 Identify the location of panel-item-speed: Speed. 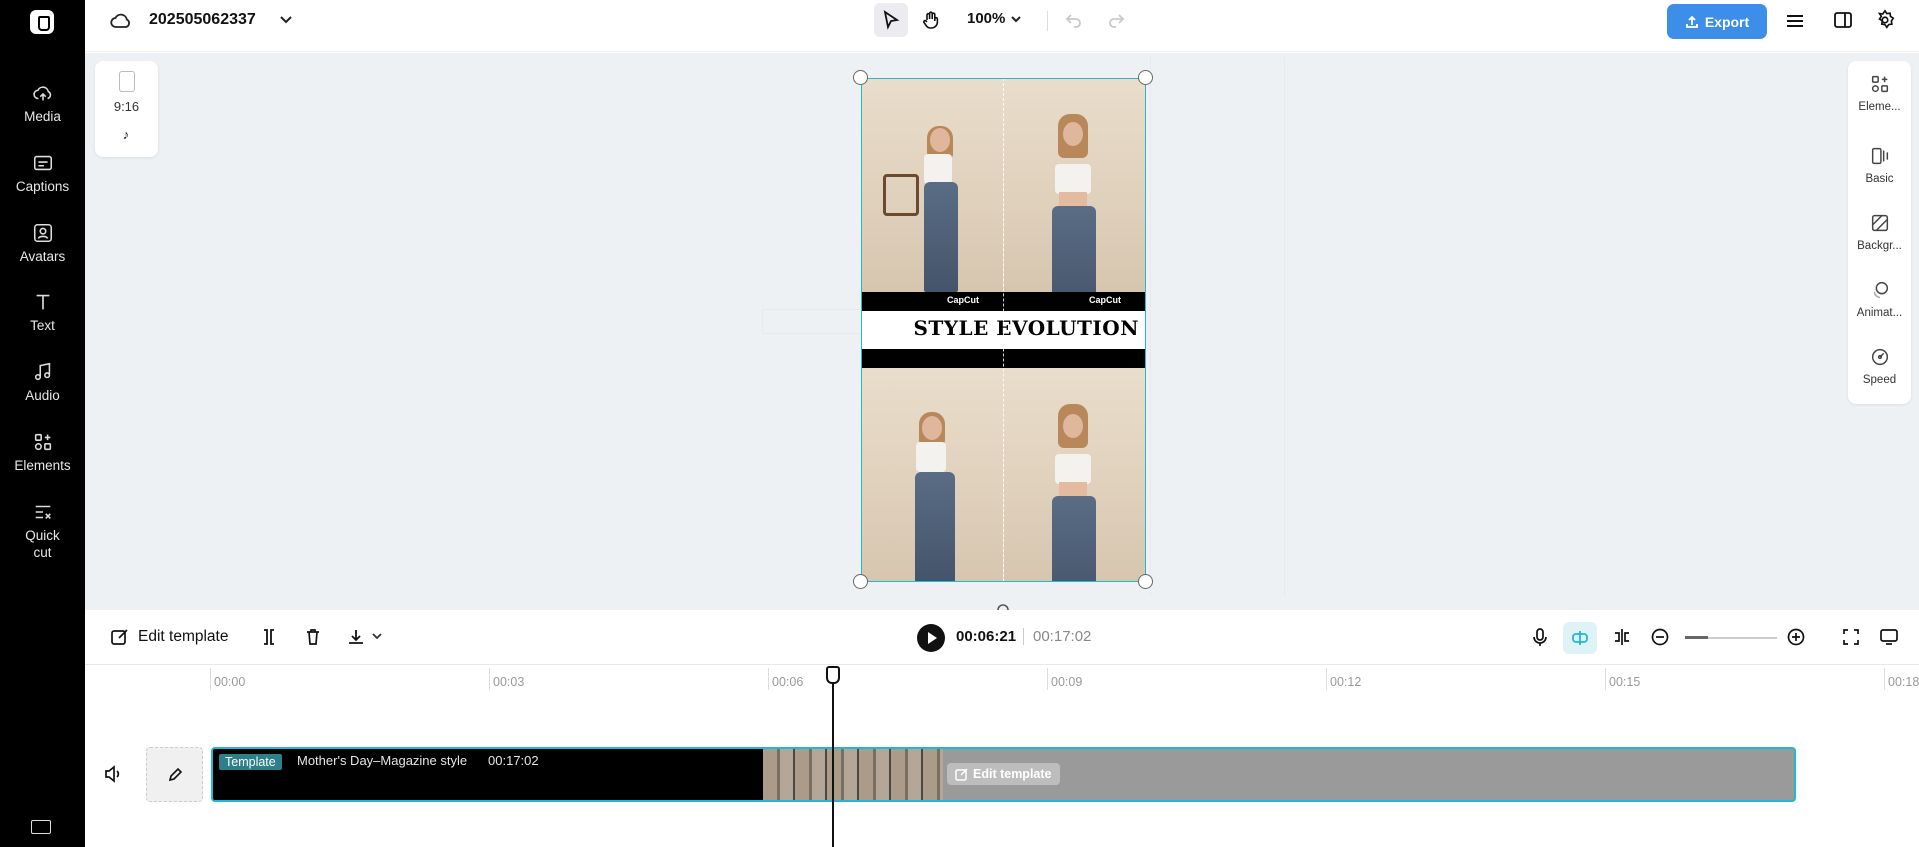
(1879, 366).